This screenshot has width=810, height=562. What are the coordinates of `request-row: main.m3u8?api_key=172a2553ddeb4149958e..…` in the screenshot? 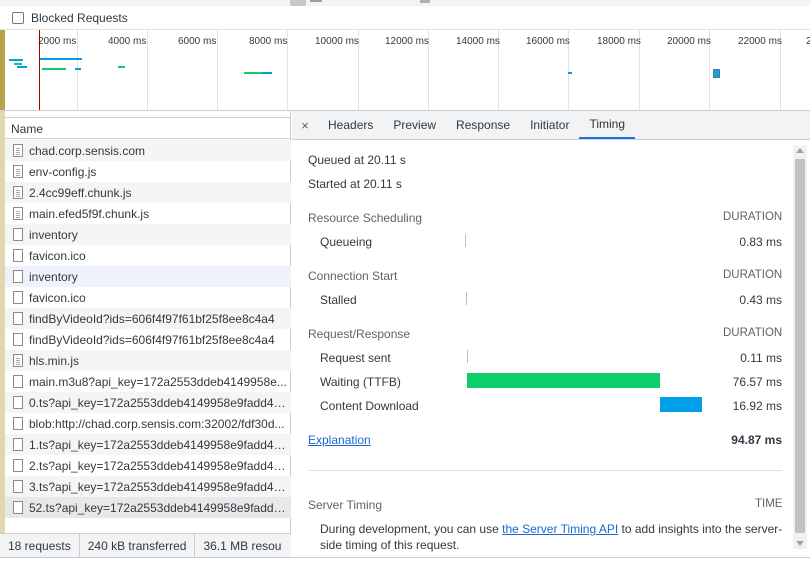 It's located at (148, 381).